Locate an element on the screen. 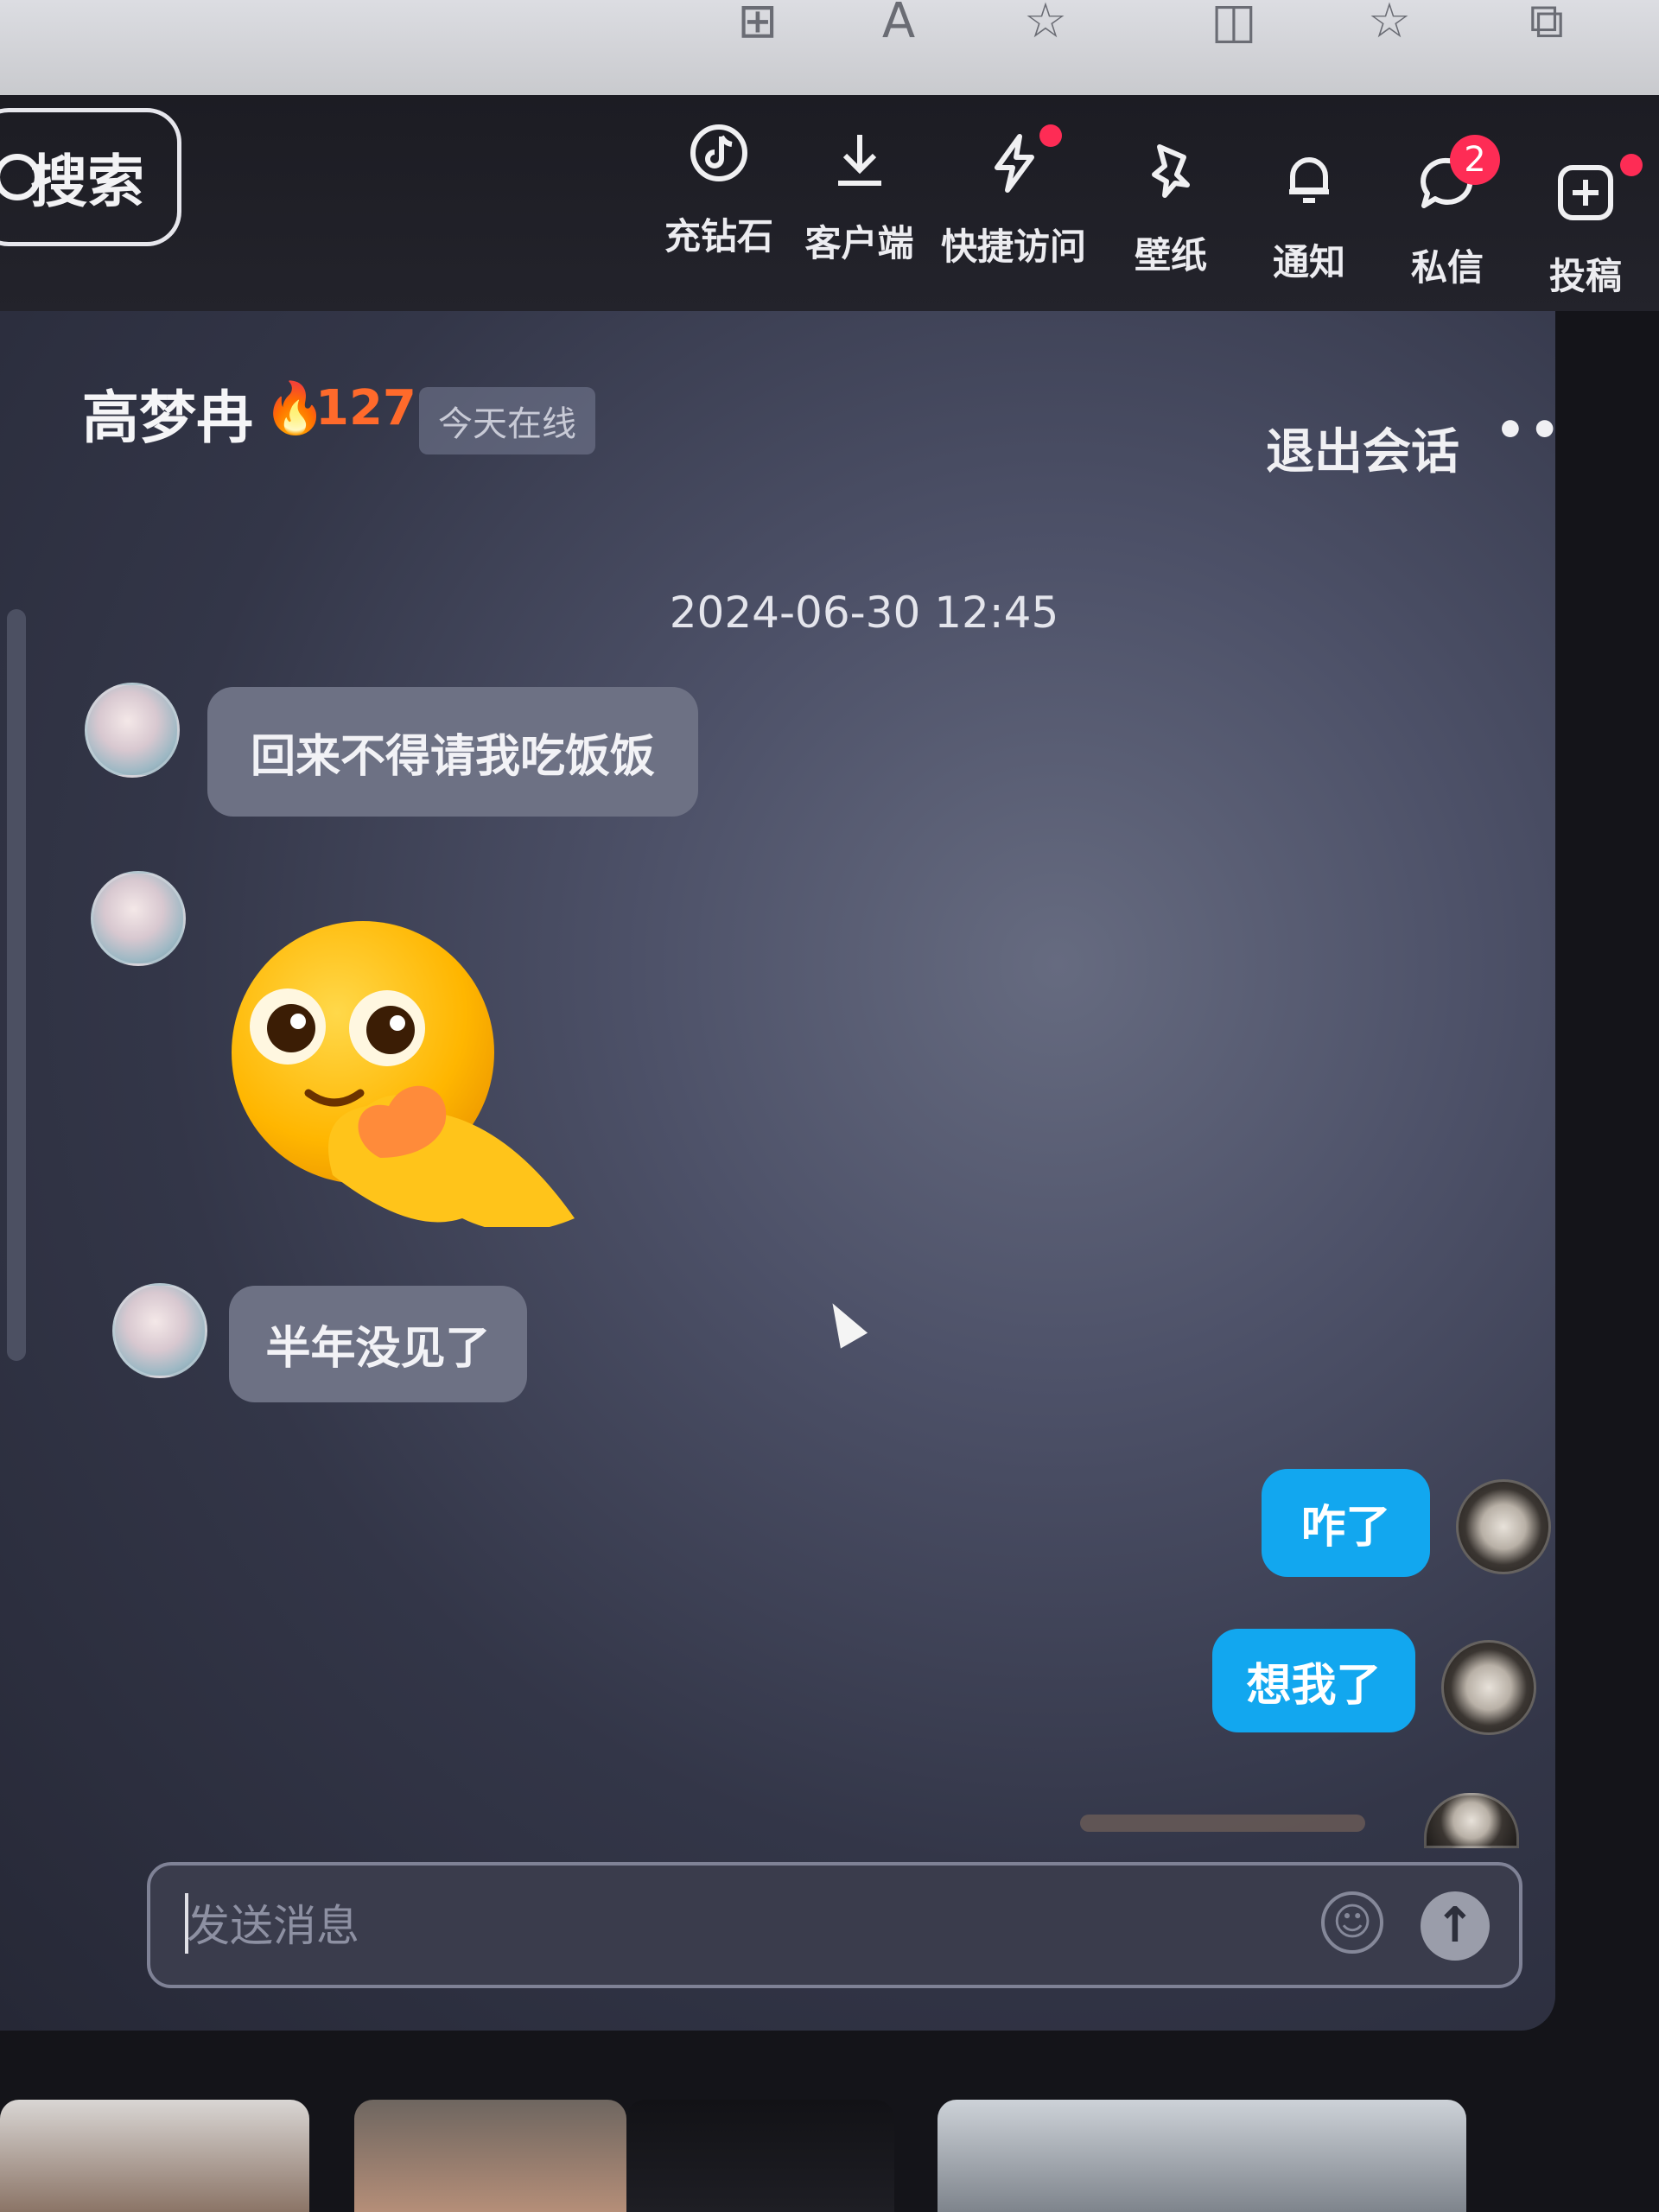 The image size is (1659, 2212). tiktok-diamond-icon is located at coordinates (718, 152).